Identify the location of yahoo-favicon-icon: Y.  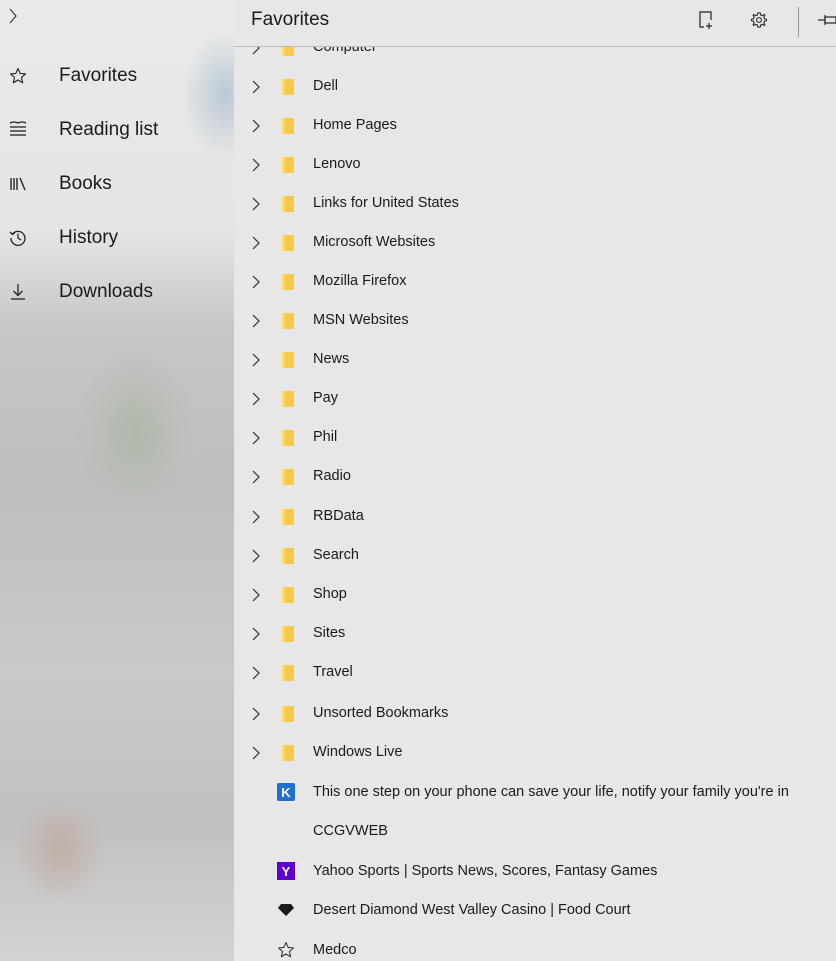
(286, 871).